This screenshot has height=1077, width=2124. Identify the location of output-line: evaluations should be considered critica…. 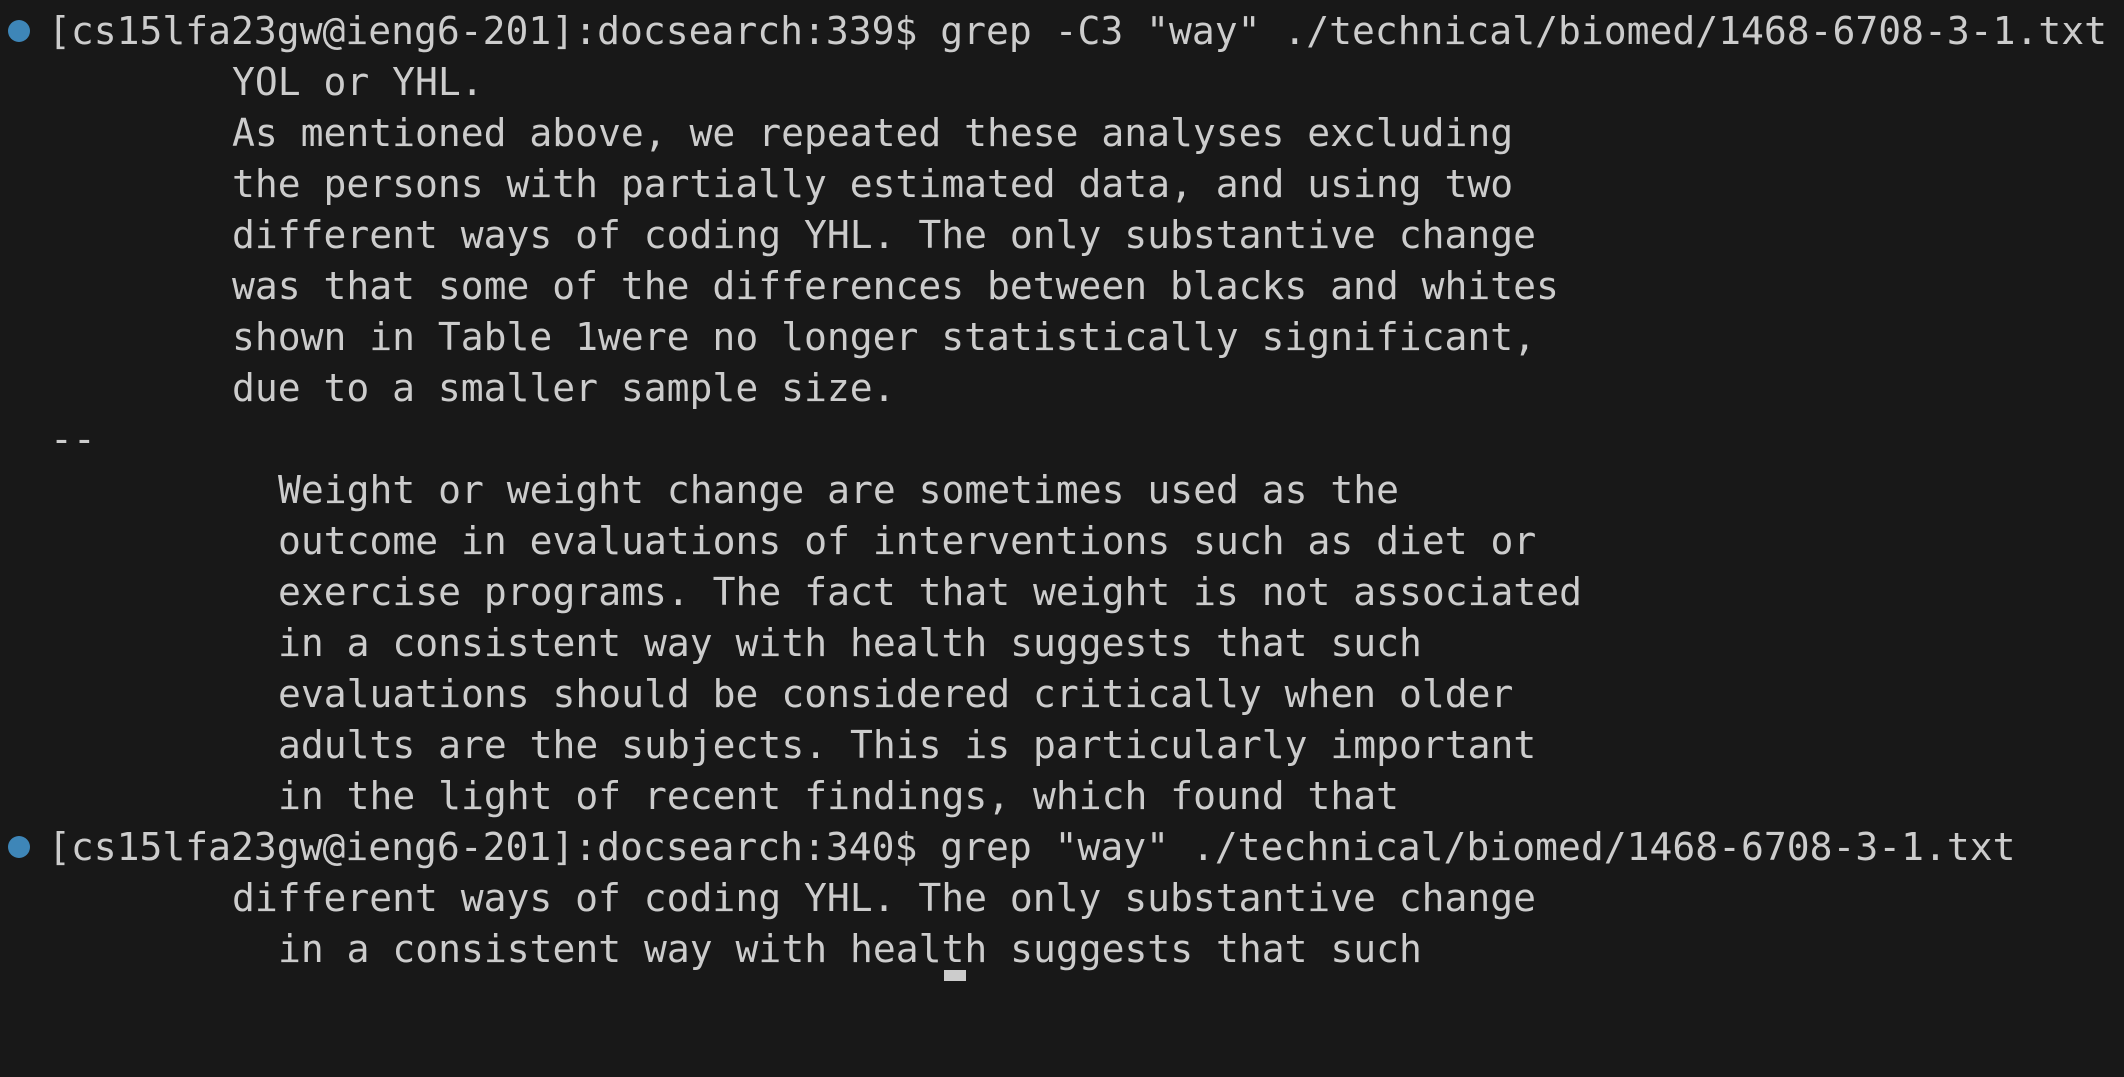
(756, 694).